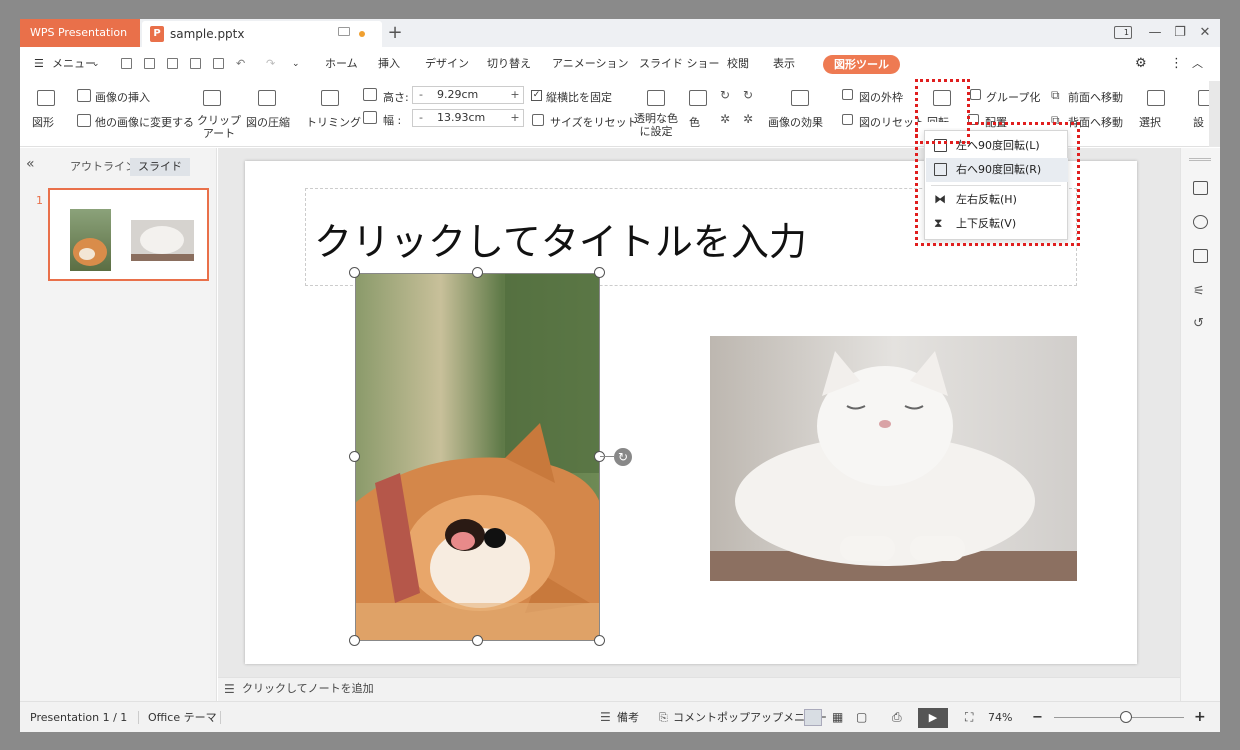 The height and width of the screenshot is (750, 1240). I want to click on tab-insert: 挿入, so click(389, 64).